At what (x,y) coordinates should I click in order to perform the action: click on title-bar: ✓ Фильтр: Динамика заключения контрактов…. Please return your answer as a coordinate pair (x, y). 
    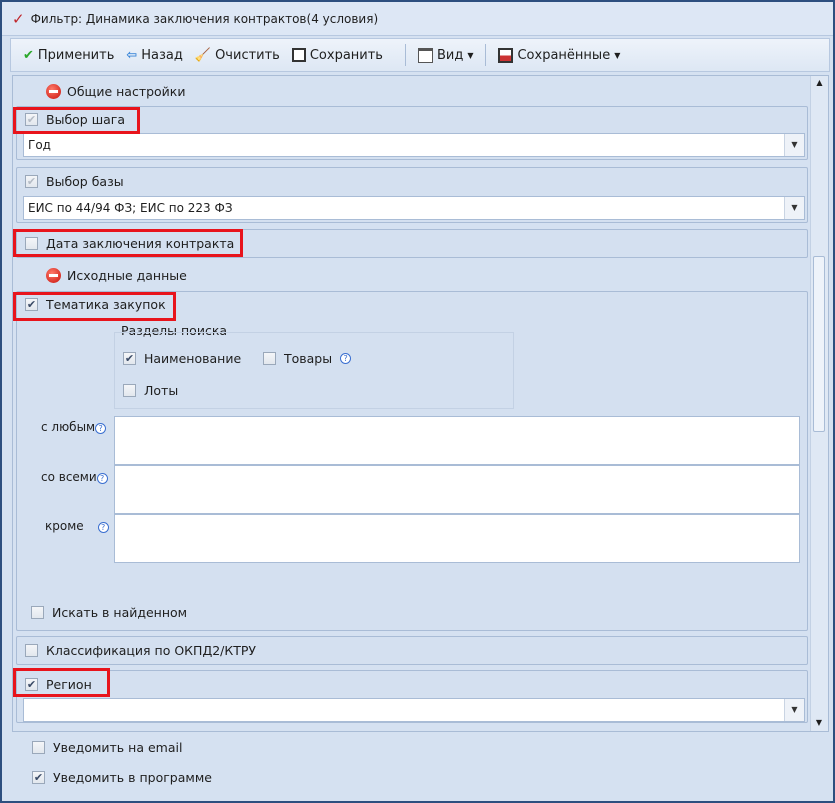
    Looking at the image, I should click on (417, 19).